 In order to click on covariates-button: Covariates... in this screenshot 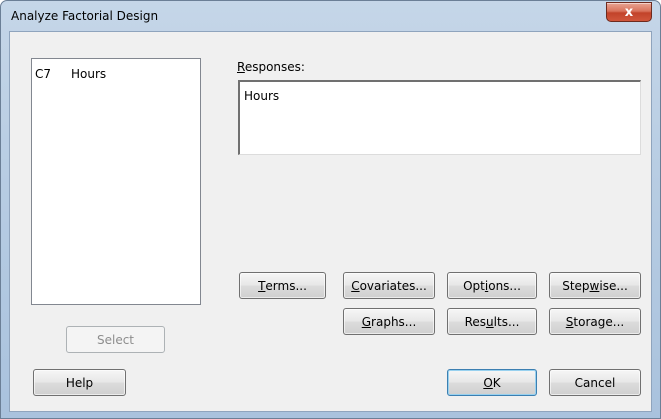, I will do `click(389, 285)`.